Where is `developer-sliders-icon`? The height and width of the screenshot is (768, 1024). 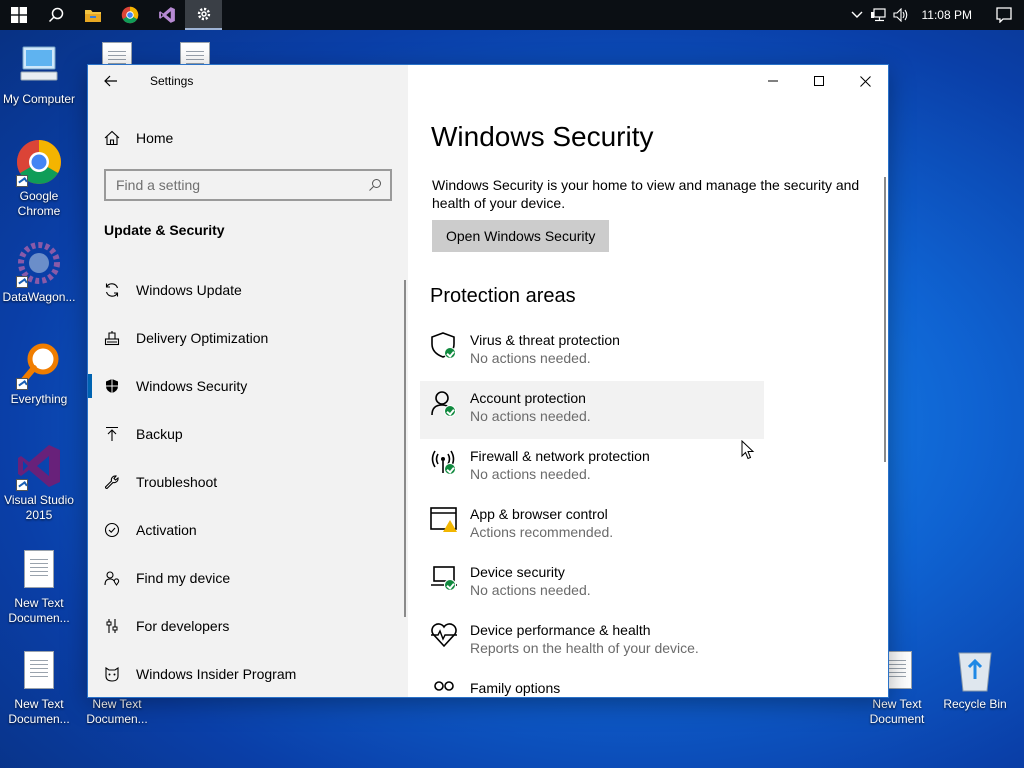
developer-sliders-icon is located at coordinates (112, 626).